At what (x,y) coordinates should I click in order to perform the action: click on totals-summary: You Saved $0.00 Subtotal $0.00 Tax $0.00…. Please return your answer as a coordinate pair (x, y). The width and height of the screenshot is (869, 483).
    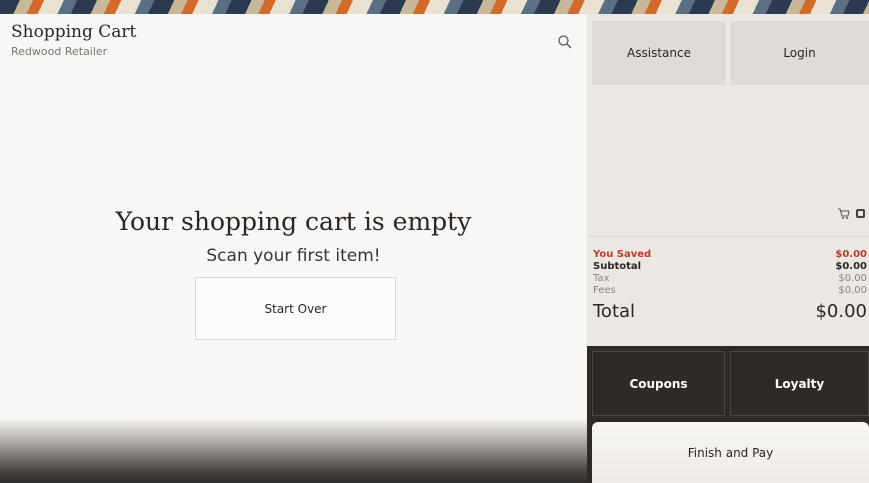
    Looking at the image, I should click on (730, 286).